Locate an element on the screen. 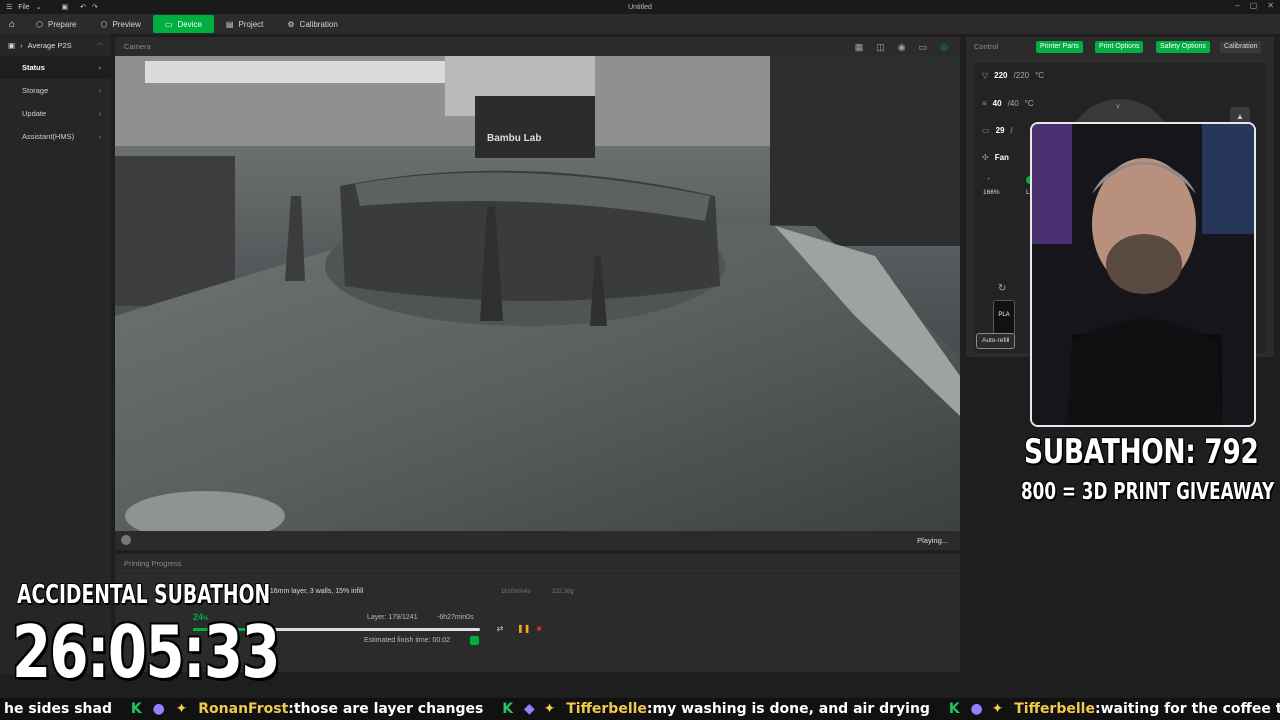 The image size is (1280, 720). maximize-button: ▢ is located at coordinates (1254, 5).